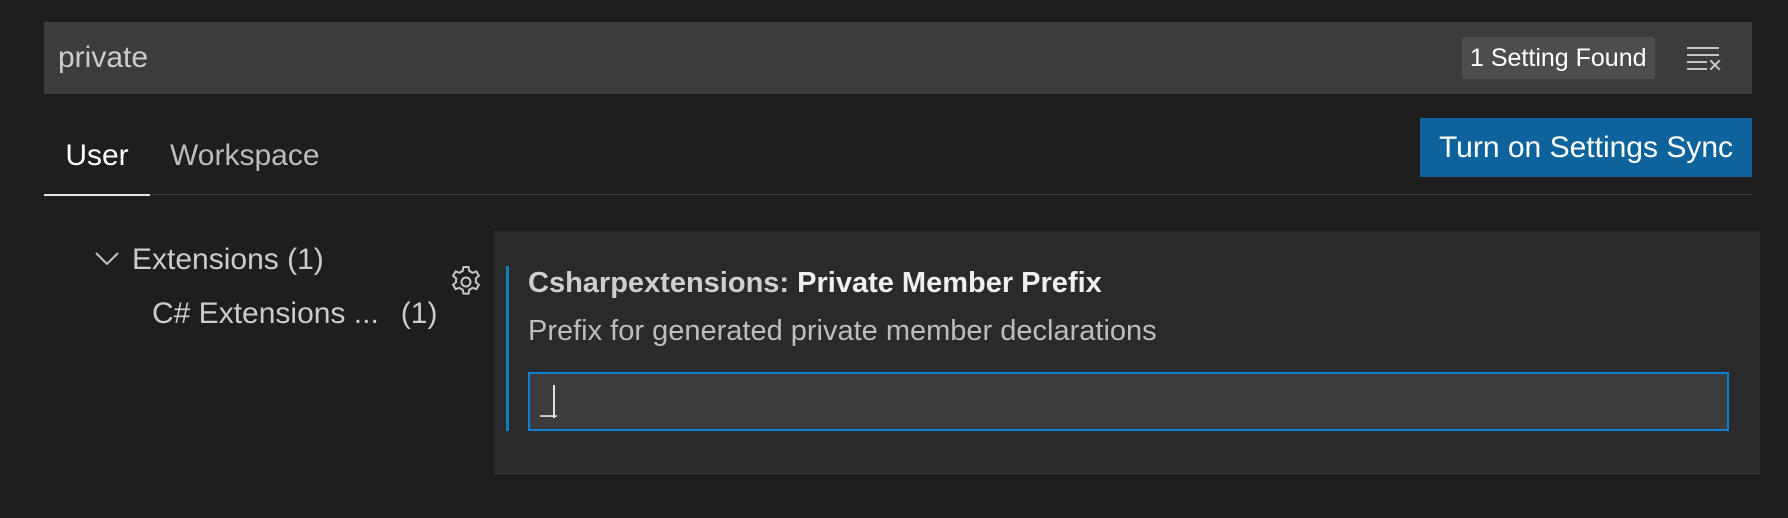 The height and width of the screenshot is (518, 1788). Describe the element at coordinates (97, 195) in the screenshot. I see `active-tab-indicator` at that location.